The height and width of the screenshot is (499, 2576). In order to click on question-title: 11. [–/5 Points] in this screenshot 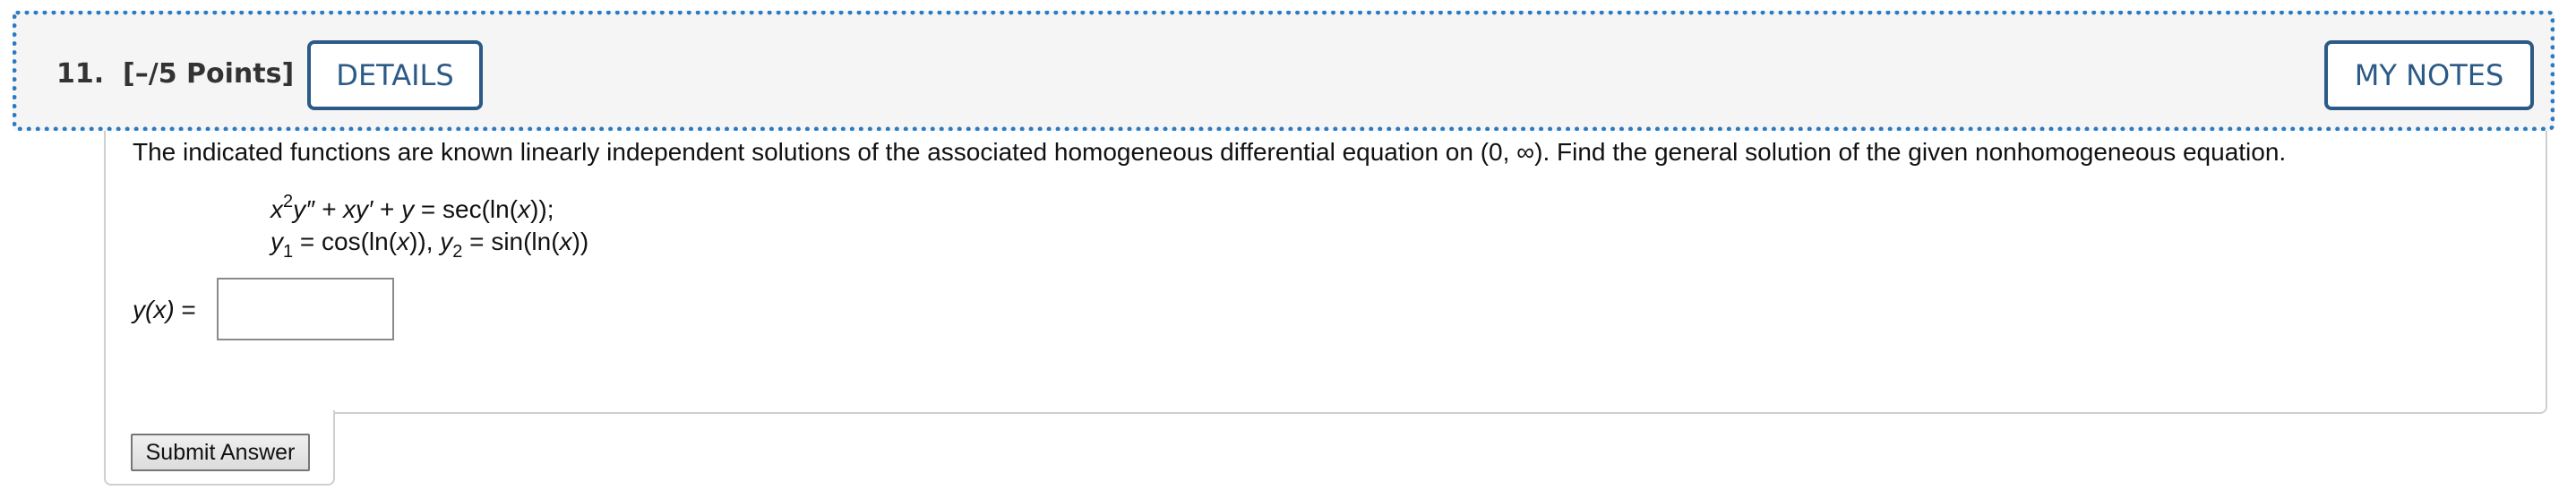, I will do `click(175, 74)`.